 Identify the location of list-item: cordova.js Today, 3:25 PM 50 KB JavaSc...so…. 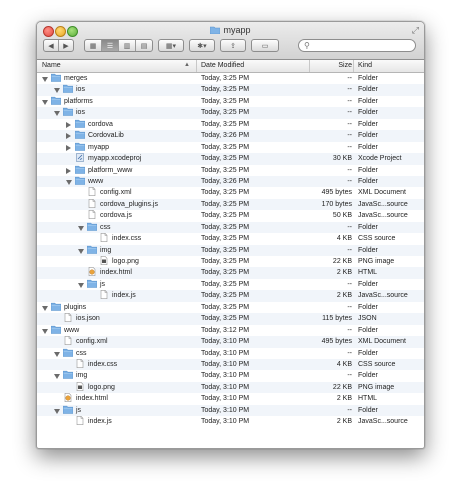
(230, 215).